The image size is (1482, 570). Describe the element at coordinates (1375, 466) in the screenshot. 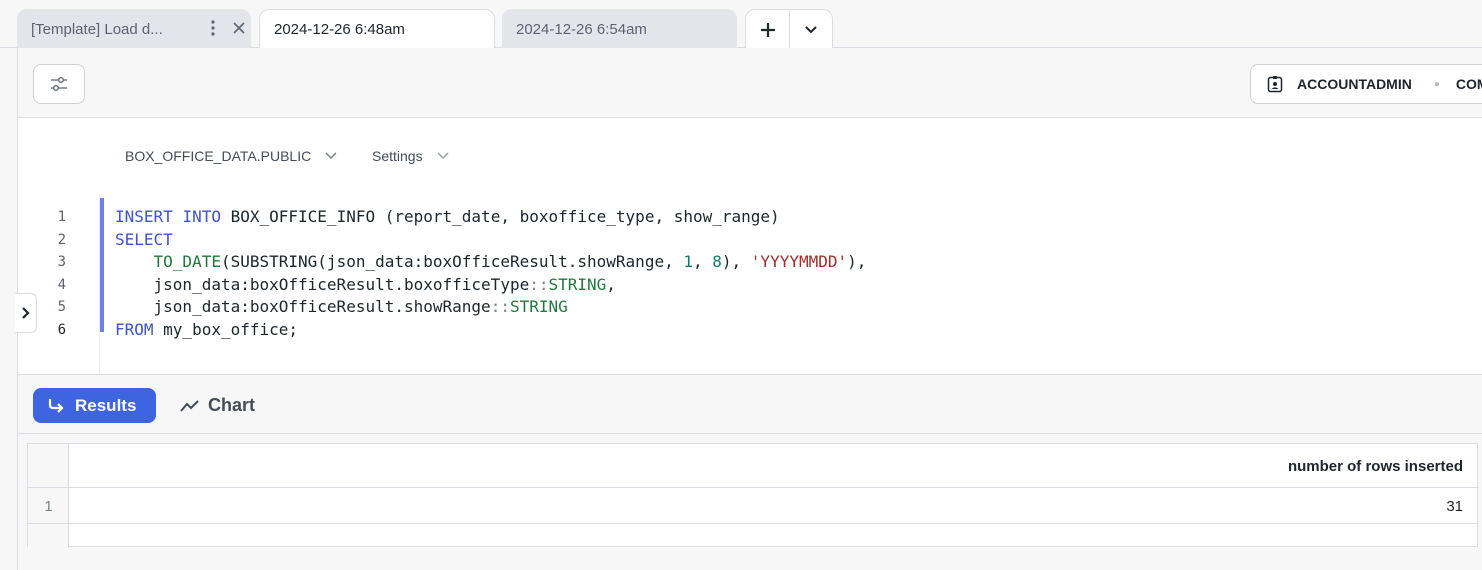

I see `column-header: number of rows inserted` at that location.